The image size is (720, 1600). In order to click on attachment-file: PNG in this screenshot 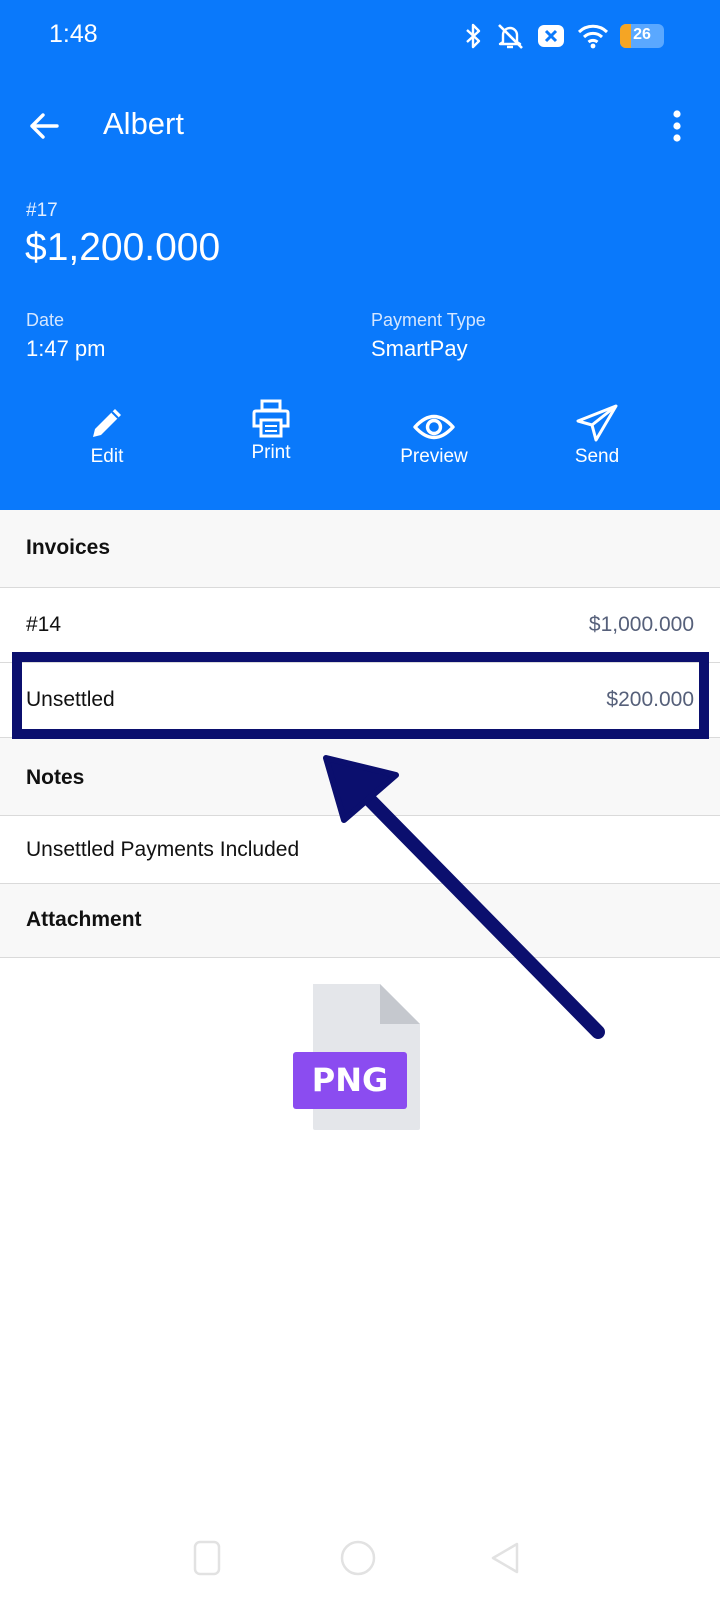, I will do `click(358, 1059)`.